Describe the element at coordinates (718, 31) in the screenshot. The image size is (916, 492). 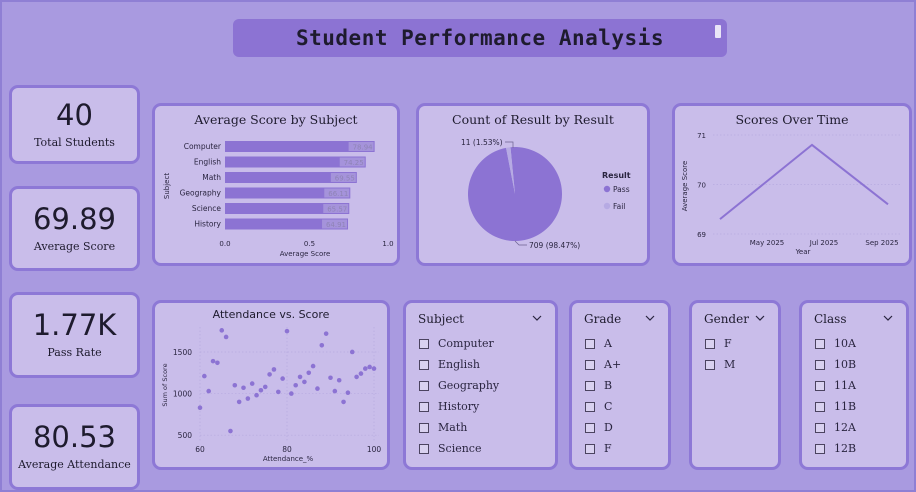
I see `title-scroll-thumb` at that location.